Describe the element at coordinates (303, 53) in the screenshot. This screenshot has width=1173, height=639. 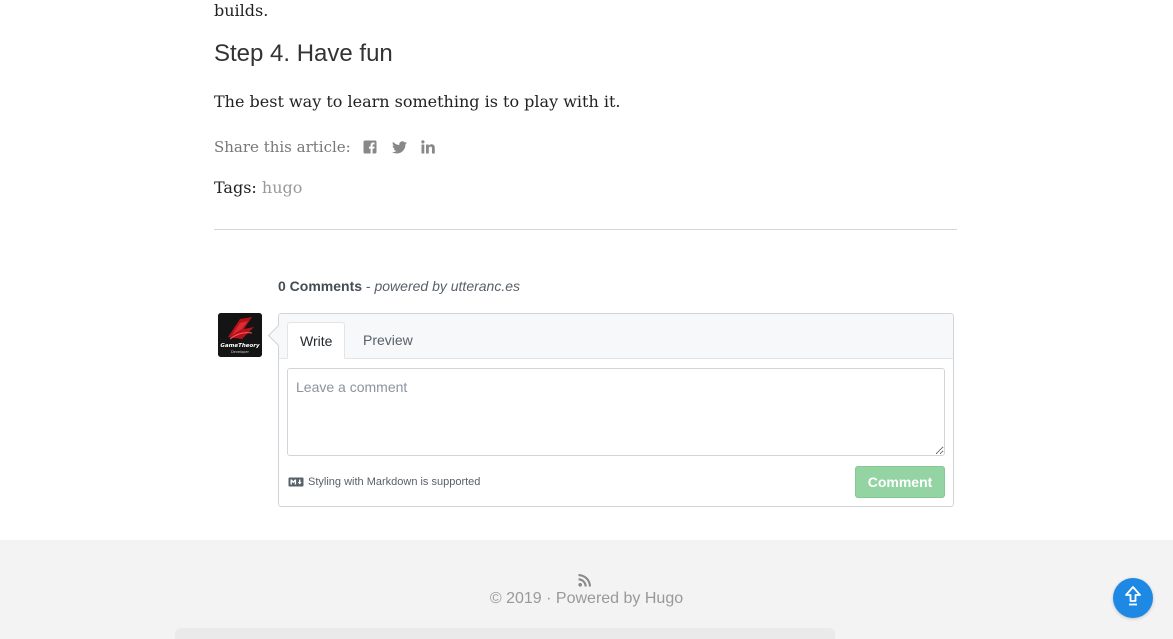
I see `step-heading: Step 4. Have fun` at that location.